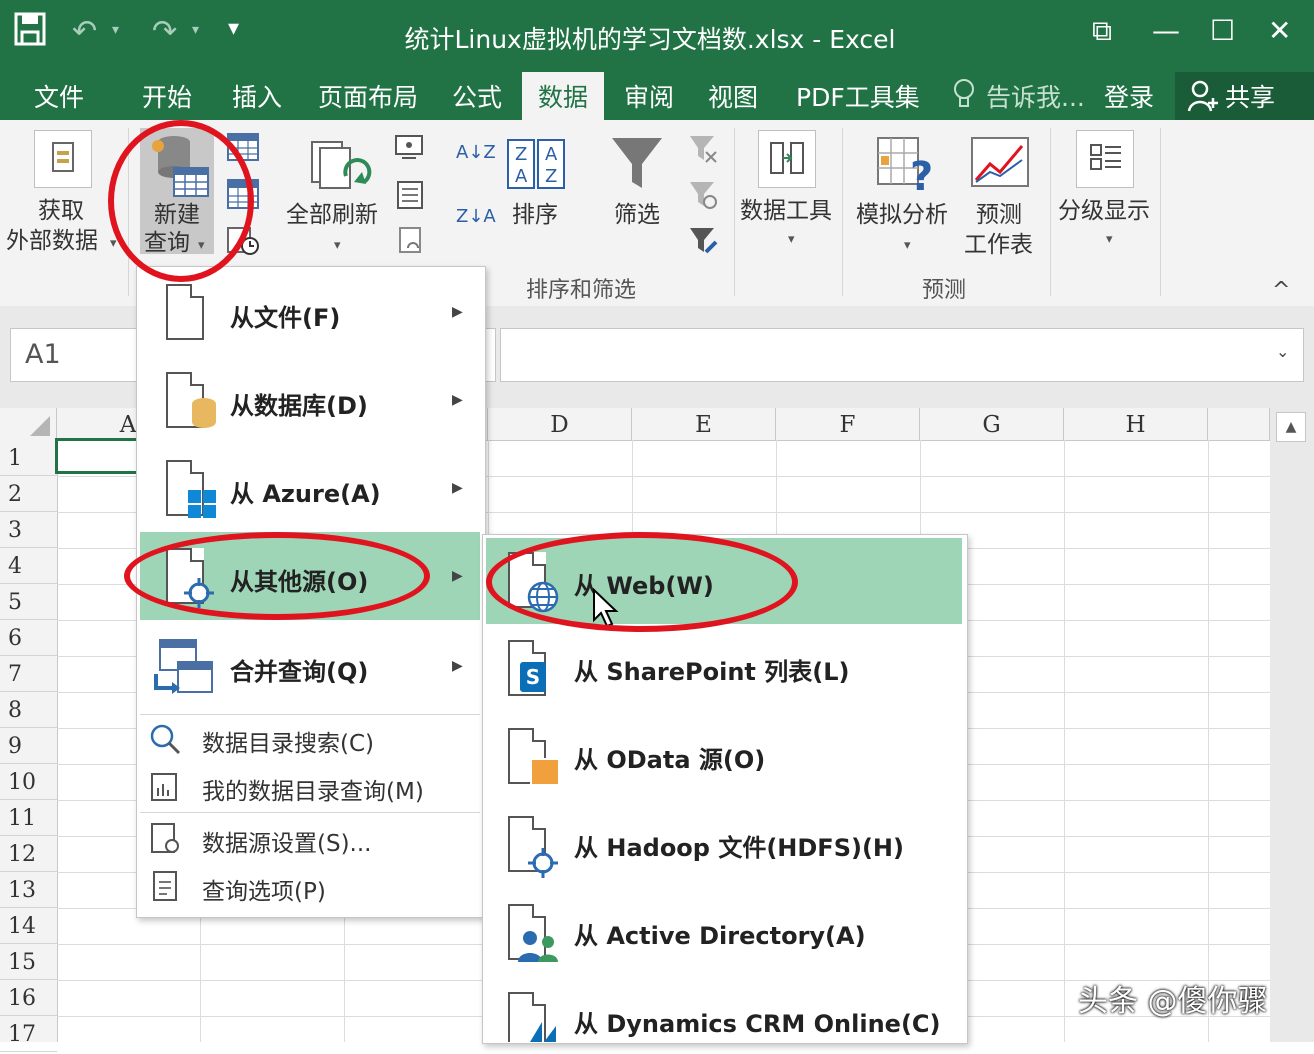 This screenshot has height=1054, width=1314. I want to click on expand-formula-bar-icon: ⌄, so click(1282, 351).